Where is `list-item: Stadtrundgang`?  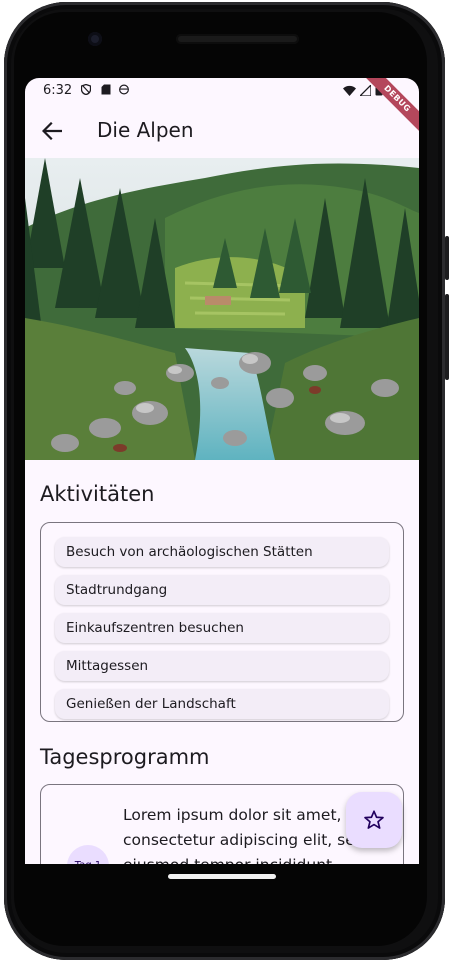
list-item: Stadtrundgang is located at coordinates (222, 590).